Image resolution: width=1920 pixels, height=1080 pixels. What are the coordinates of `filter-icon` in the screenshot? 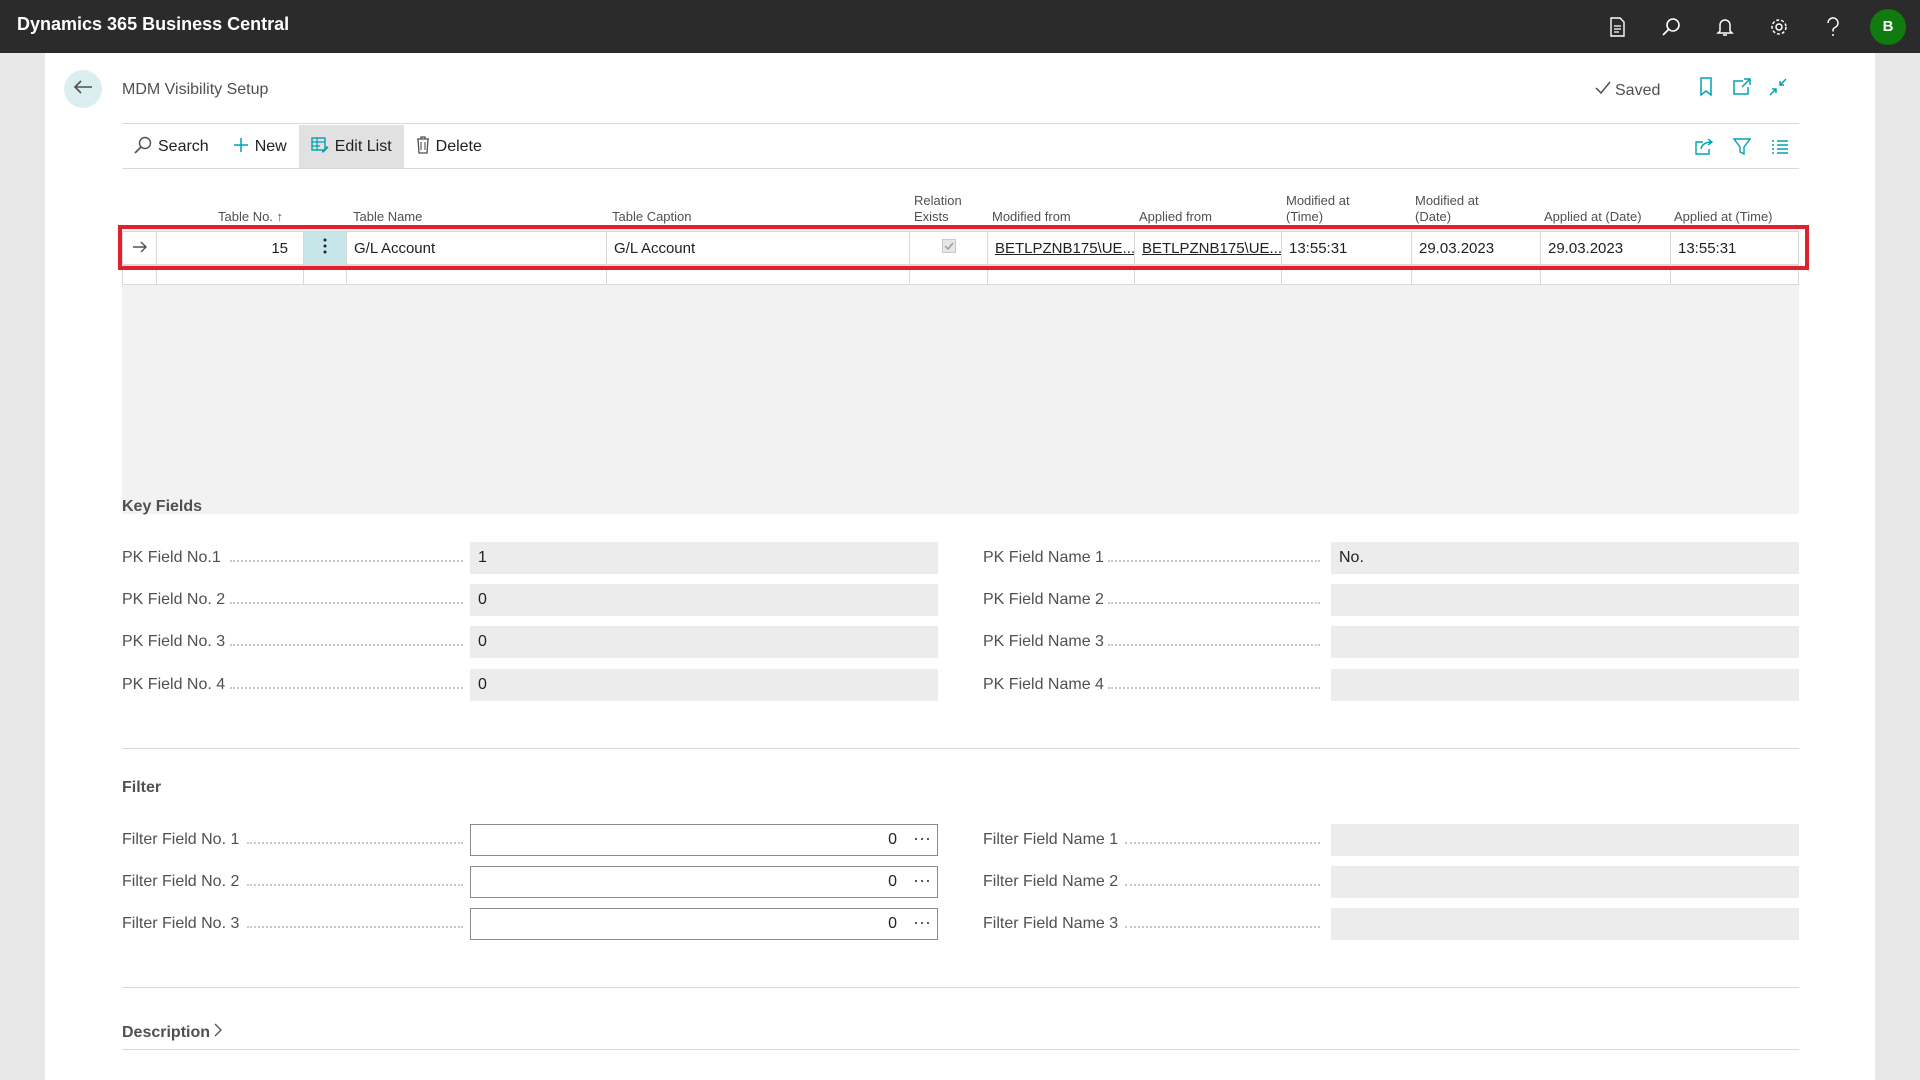 It's located at (1742, 147).